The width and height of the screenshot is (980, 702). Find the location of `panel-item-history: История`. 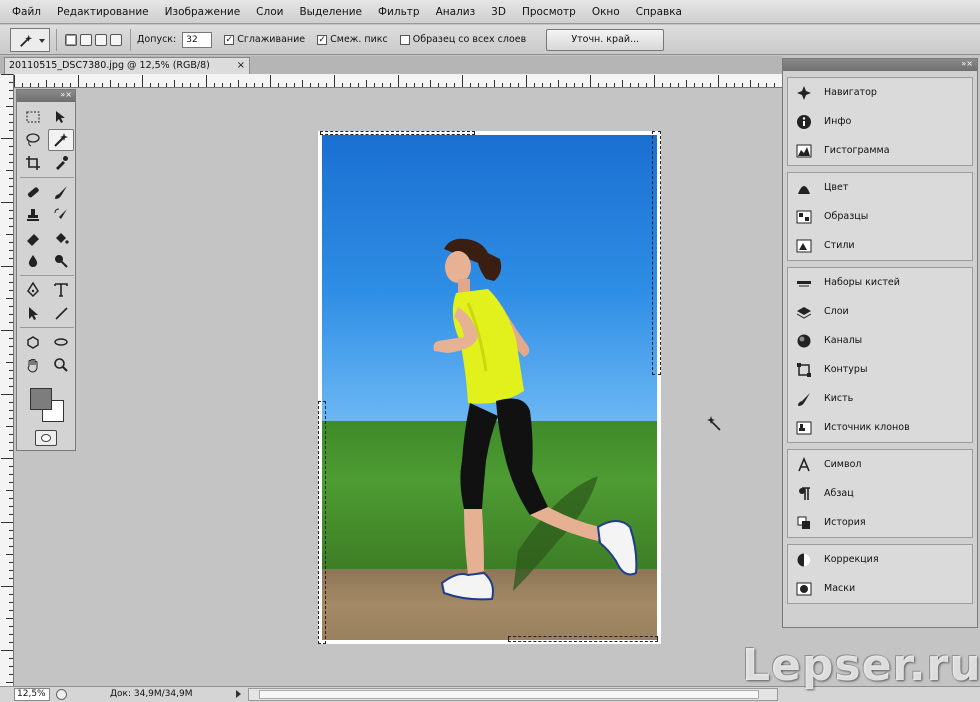

panel-item-history: История is located at coordinates (880, 522).